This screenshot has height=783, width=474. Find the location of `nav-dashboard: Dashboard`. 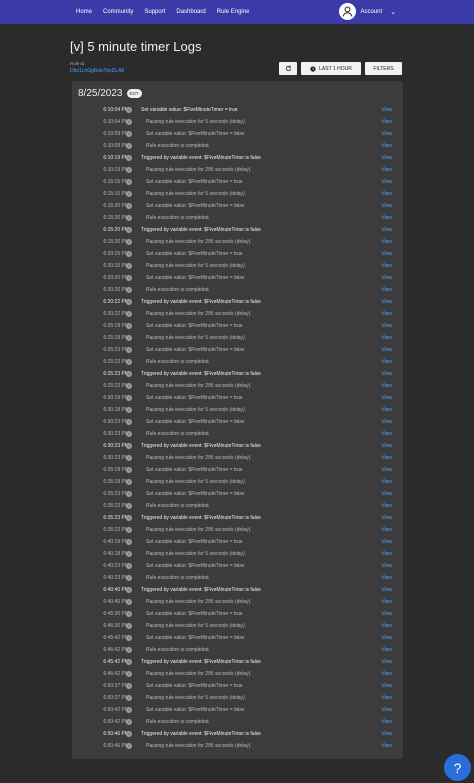

nav-dashboard: Dashboard is located at coordinates (190, 12).